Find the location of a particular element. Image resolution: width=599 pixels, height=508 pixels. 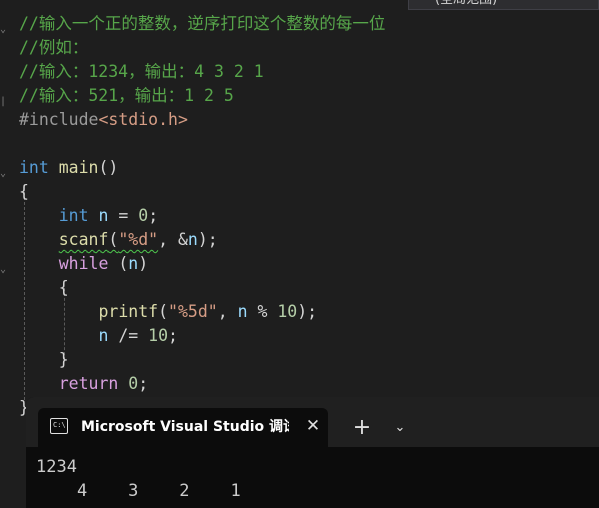

tab-title: Microsoft Visual Studio 调试控制台 is located at coordinates (185, 427).